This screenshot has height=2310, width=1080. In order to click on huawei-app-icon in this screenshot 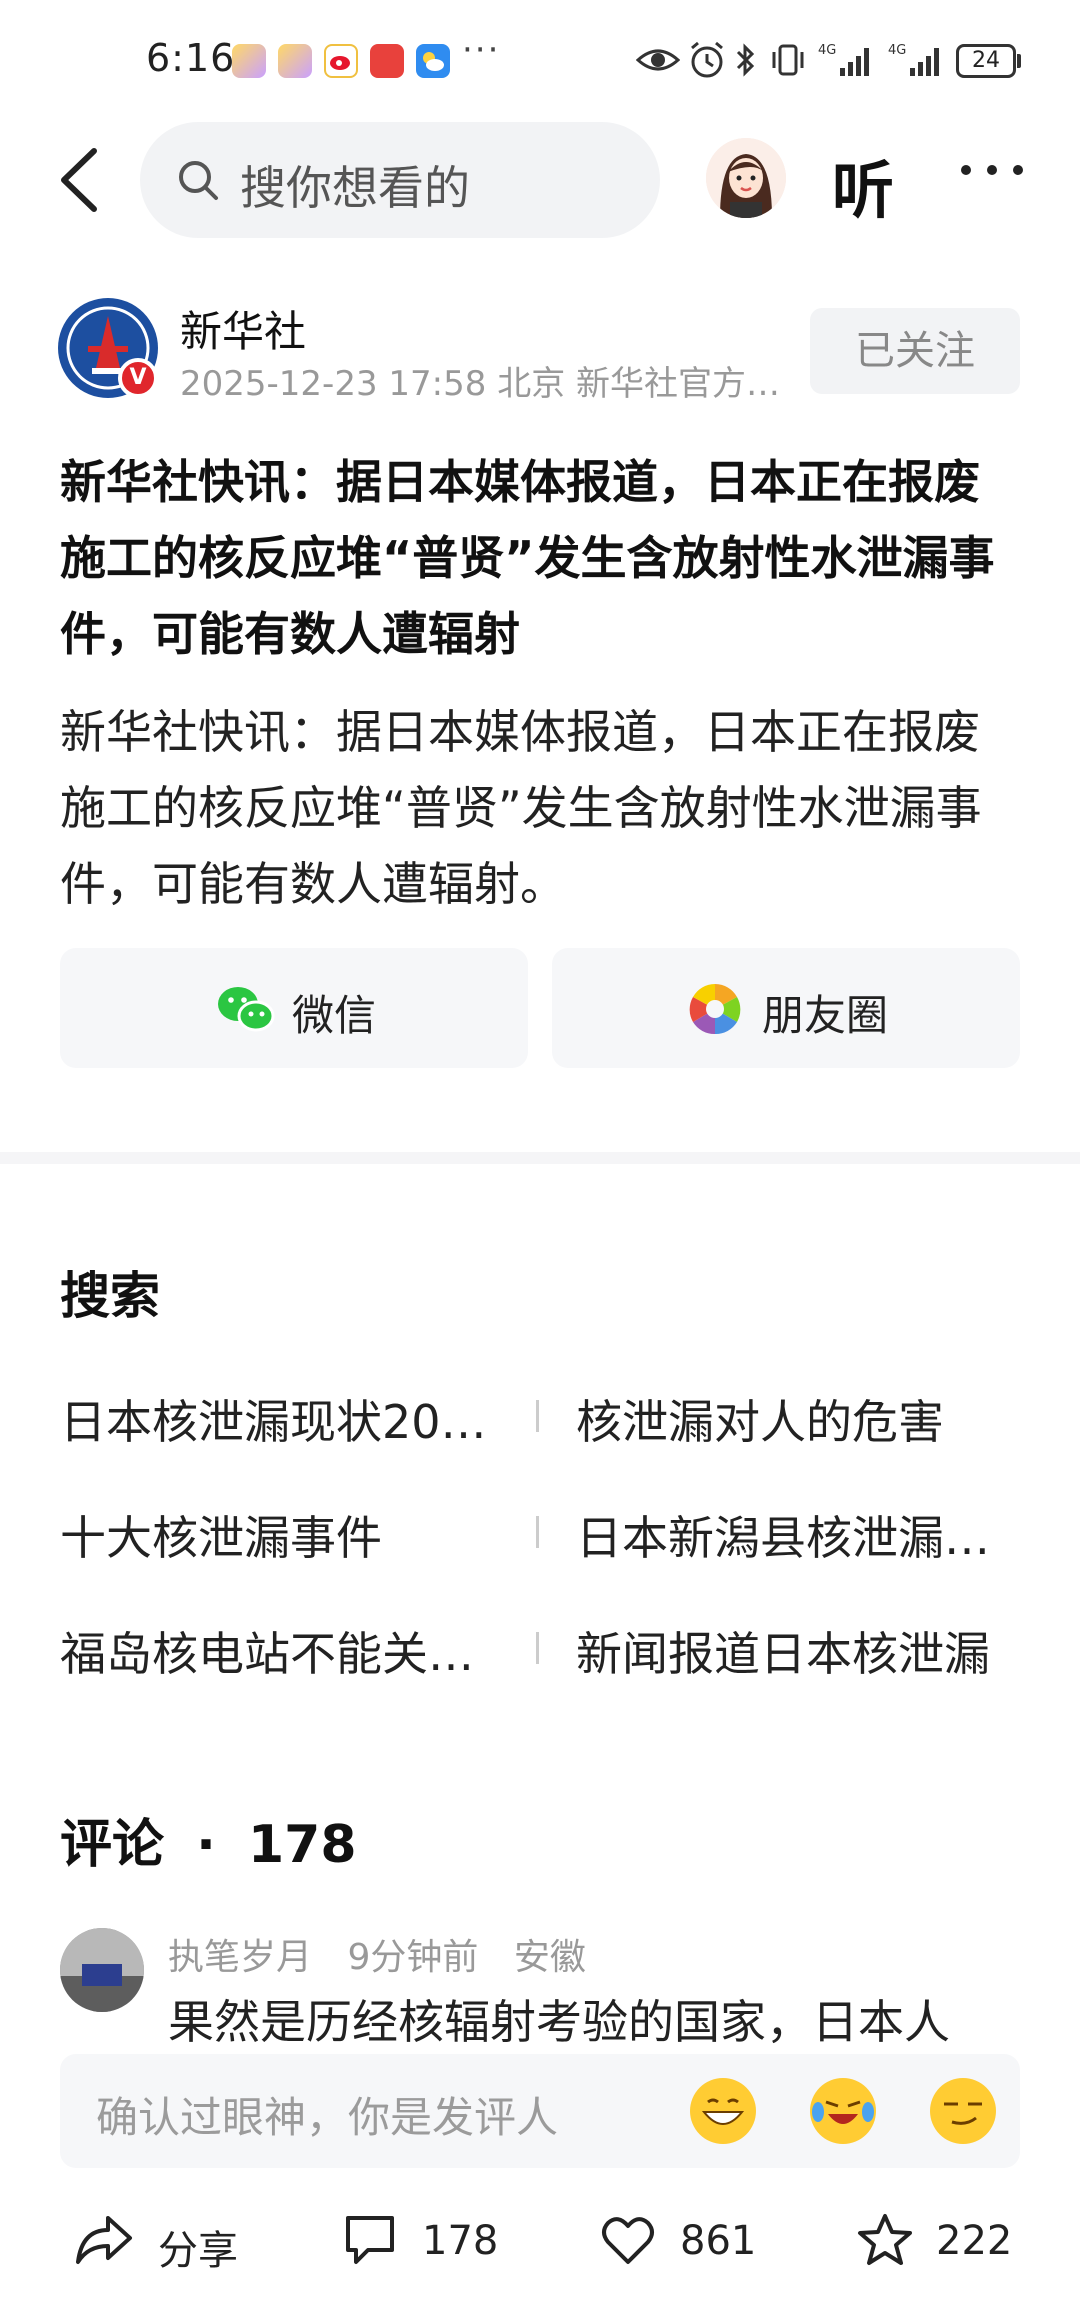, I will do `click(387, 61)`.